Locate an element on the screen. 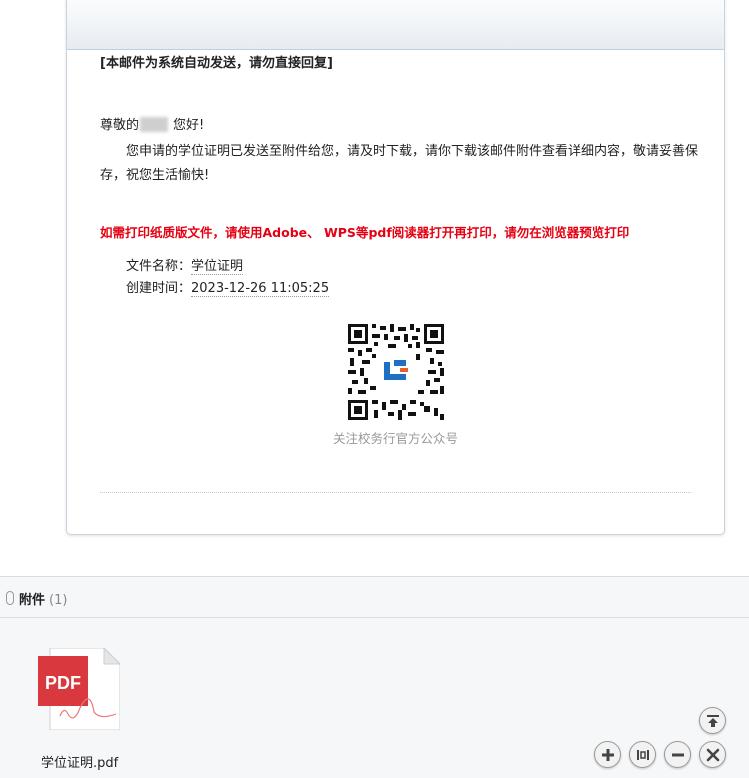 Image resolution: width=749 pixels, height=778 pixels. close-button is located at coordinates (712, 754).